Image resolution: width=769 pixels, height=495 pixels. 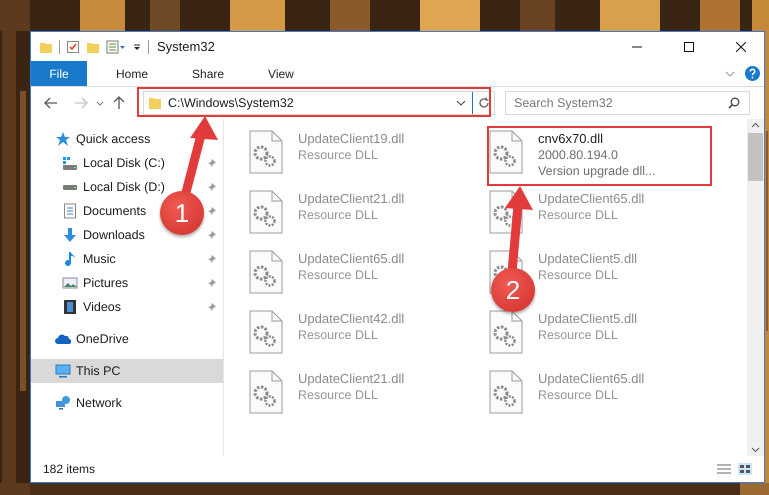 I want to click on file-detail: 2000.80.194.0, so click(x=578, y=155).